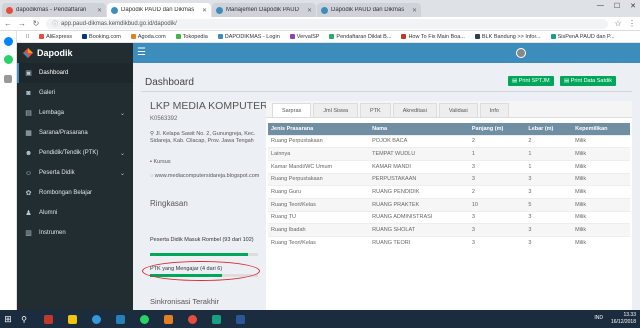  What do you see at coordinates (414, 110) in the screenshot?
I see `tab-akreditasi: Akreditasi` at bounding box center [414, 110].